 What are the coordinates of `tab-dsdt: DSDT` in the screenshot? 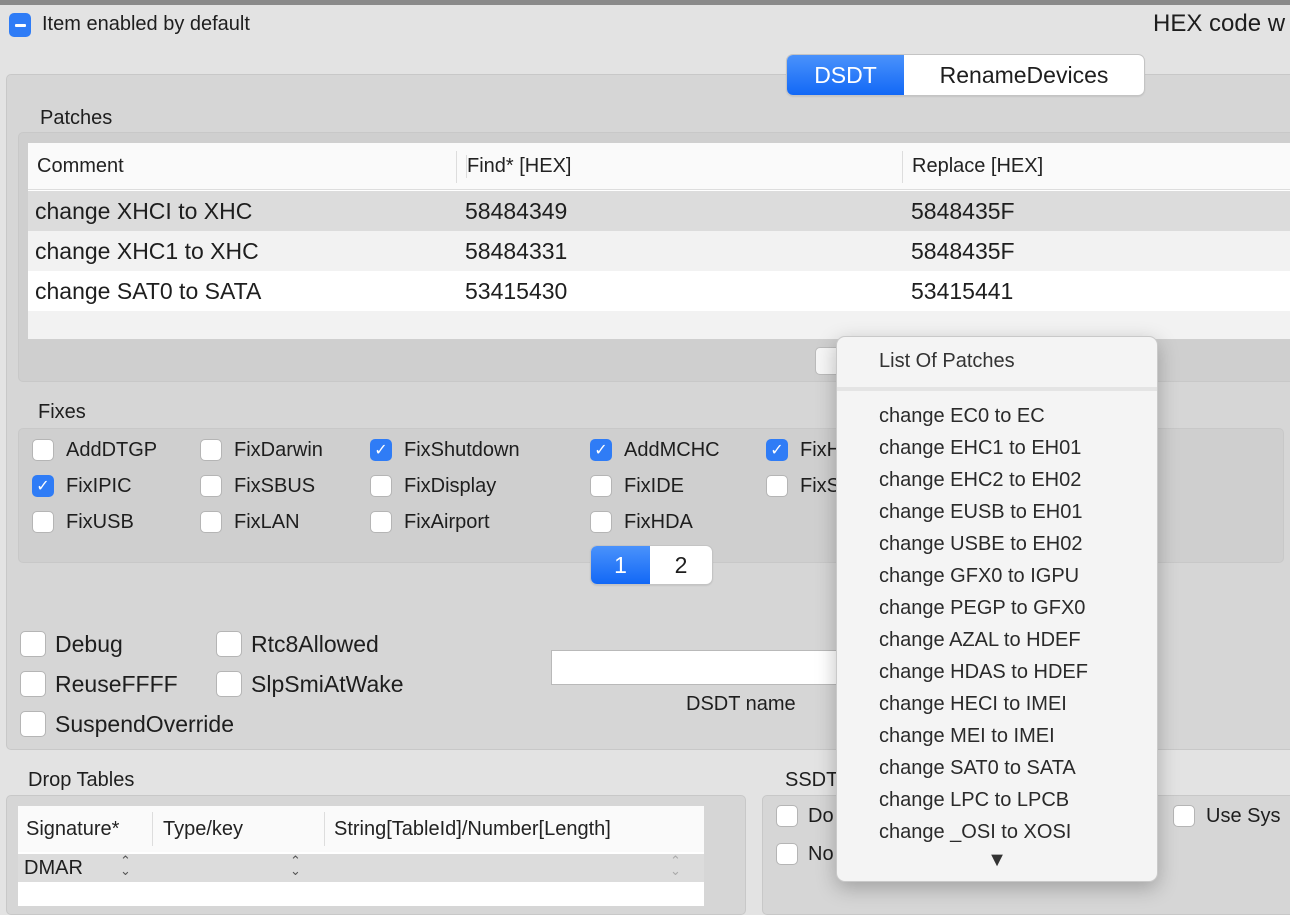 It's located at (845, 75).